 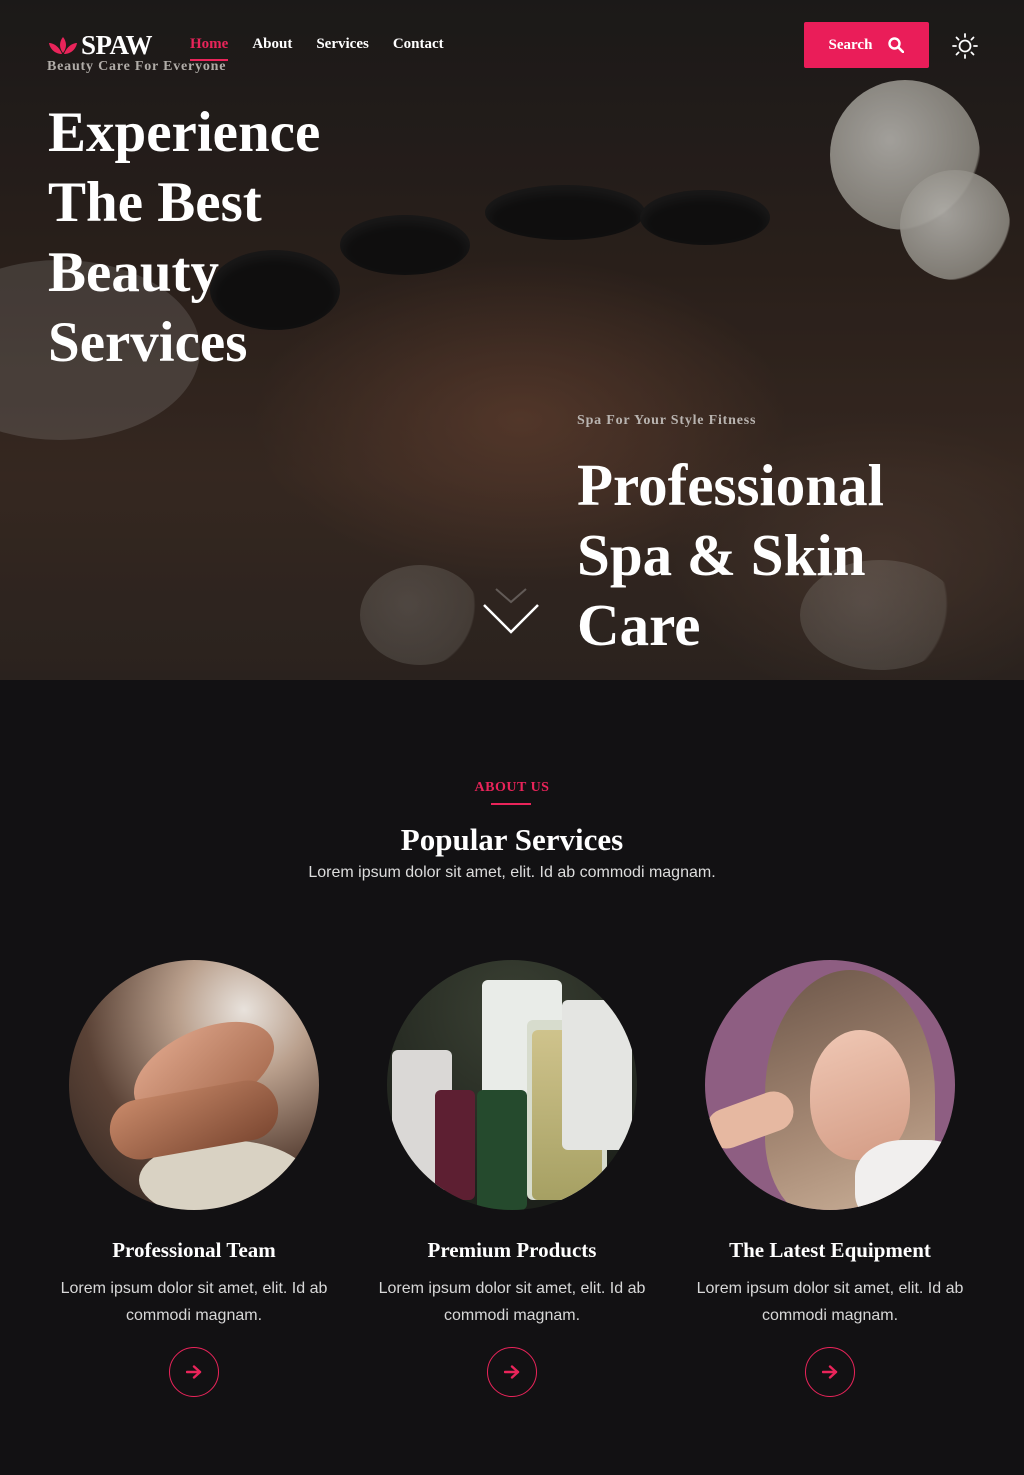 I want to click on main-nav: Home About Services Contact, so click(x=317, y=48).